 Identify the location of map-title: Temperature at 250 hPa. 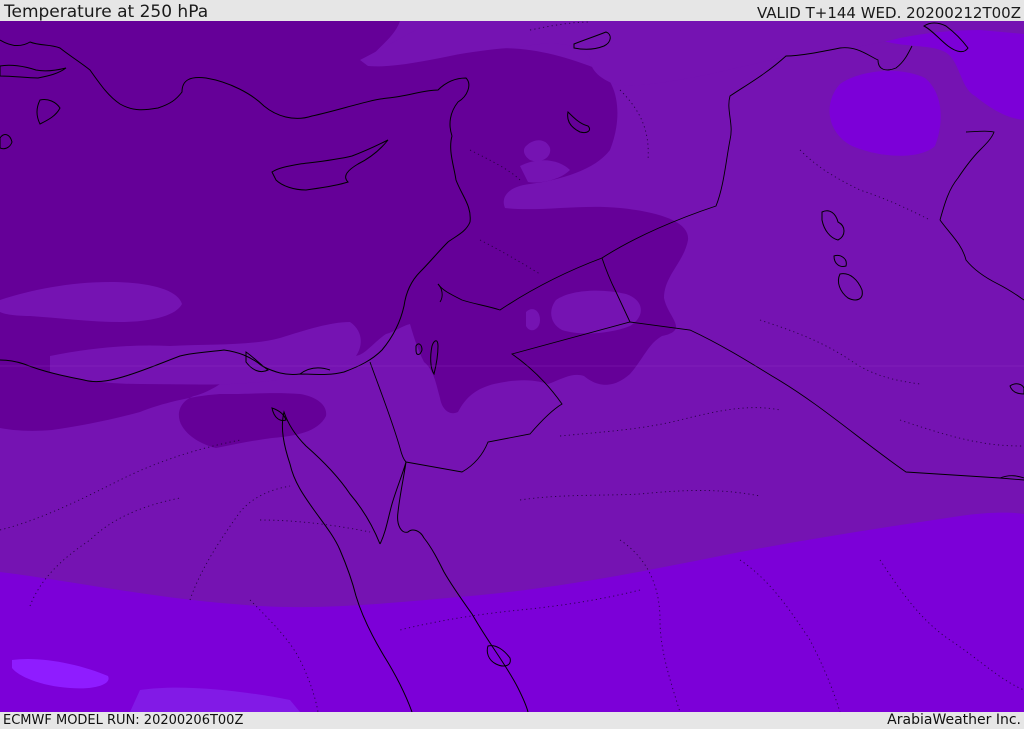
(106, 12).